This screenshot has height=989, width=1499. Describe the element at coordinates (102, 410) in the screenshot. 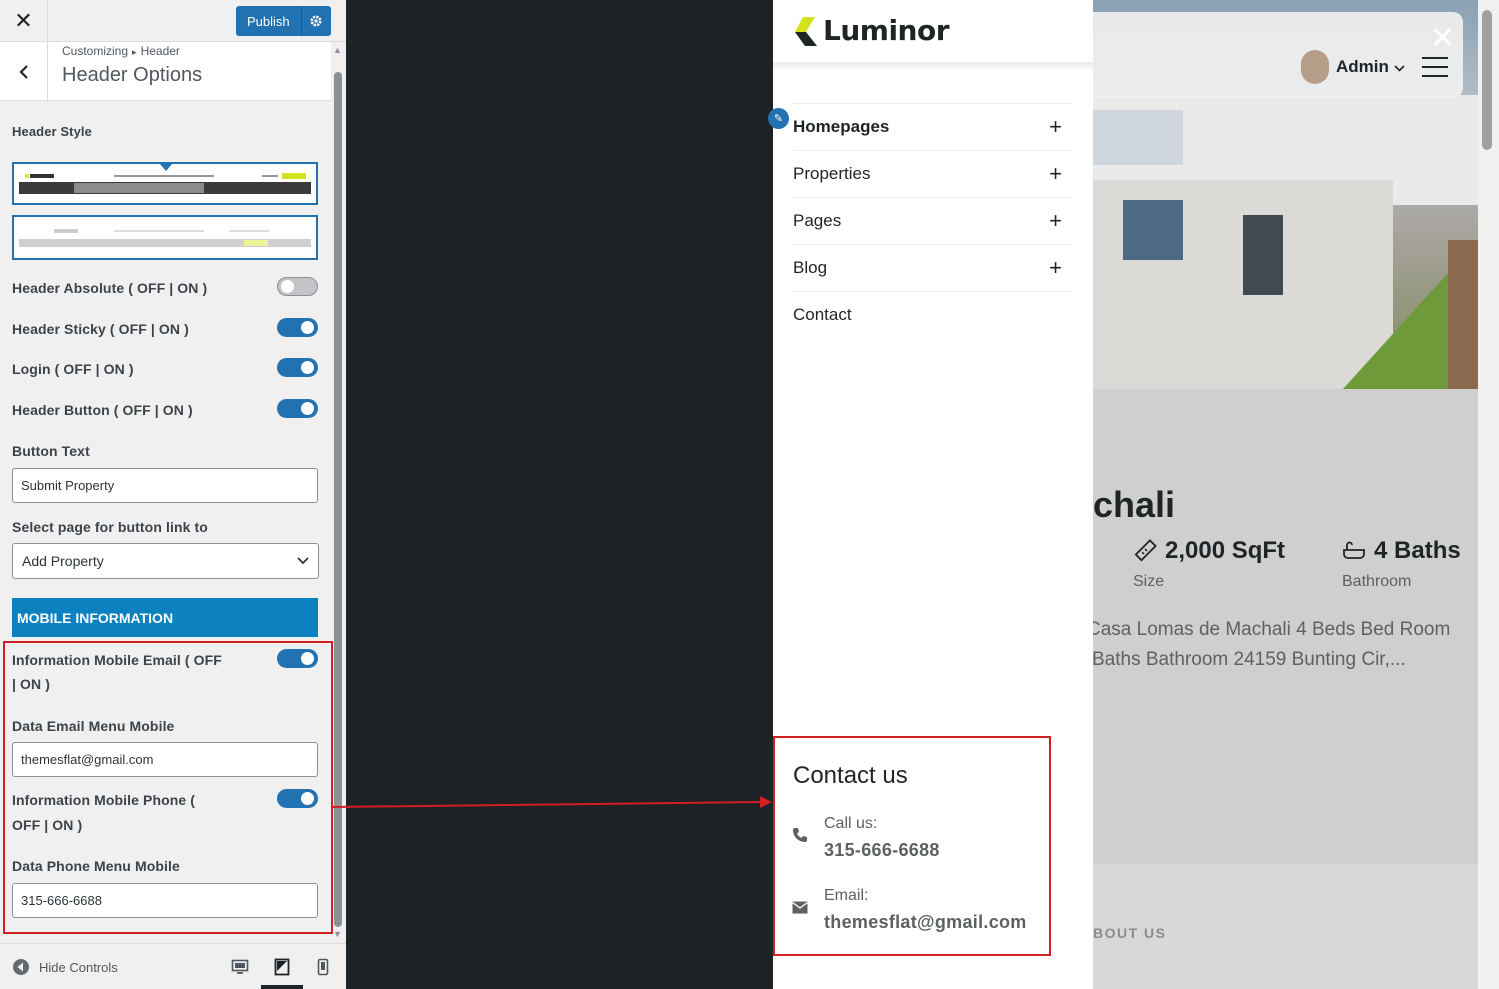

I see `header-button-label: Header Button ( OFF | ON )` at that location.